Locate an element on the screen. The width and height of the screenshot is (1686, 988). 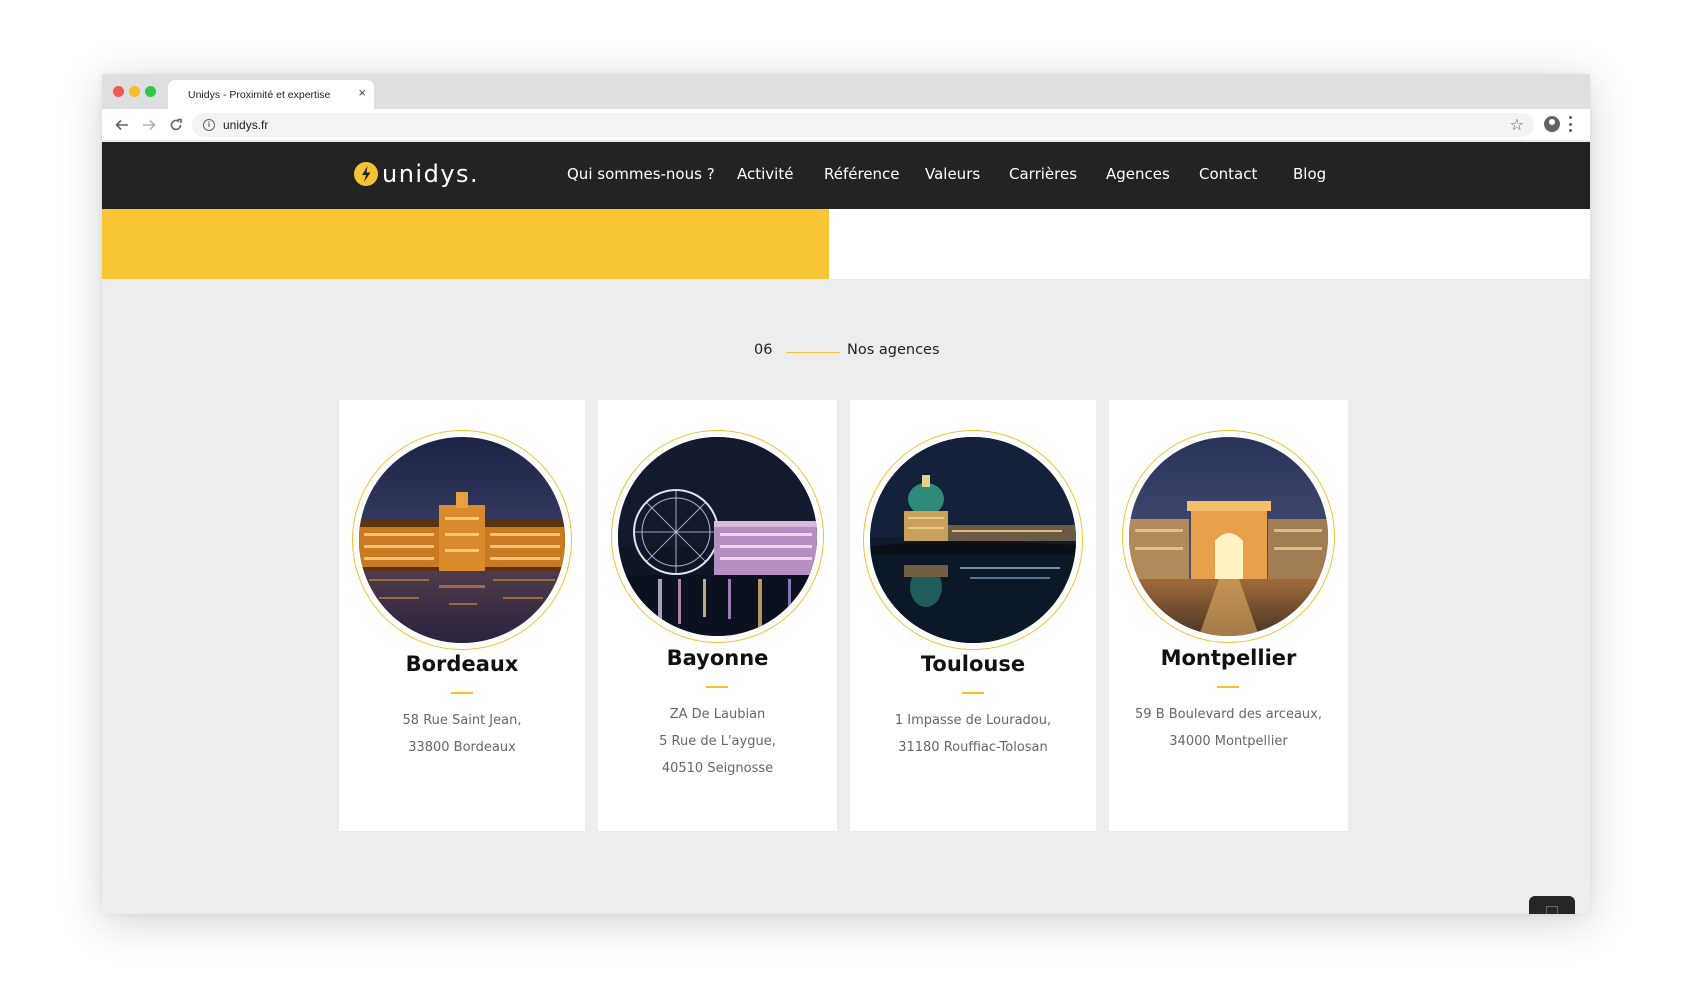
browser-titlebar: Unidys - Proximité et expertise × is located at coordinates (846, 91).